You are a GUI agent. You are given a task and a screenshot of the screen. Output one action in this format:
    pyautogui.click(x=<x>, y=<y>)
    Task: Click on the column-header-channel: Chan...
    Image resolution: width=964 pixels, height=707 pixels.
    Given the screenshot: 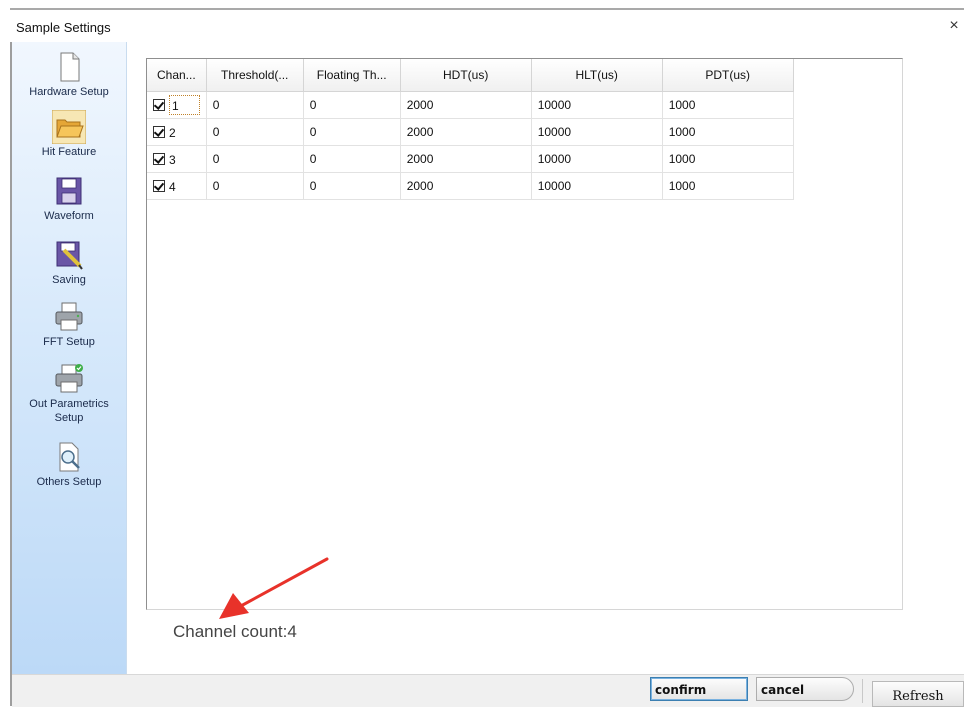 What is the action you would take?
    pyautogui.click(x=177, y=75)
    